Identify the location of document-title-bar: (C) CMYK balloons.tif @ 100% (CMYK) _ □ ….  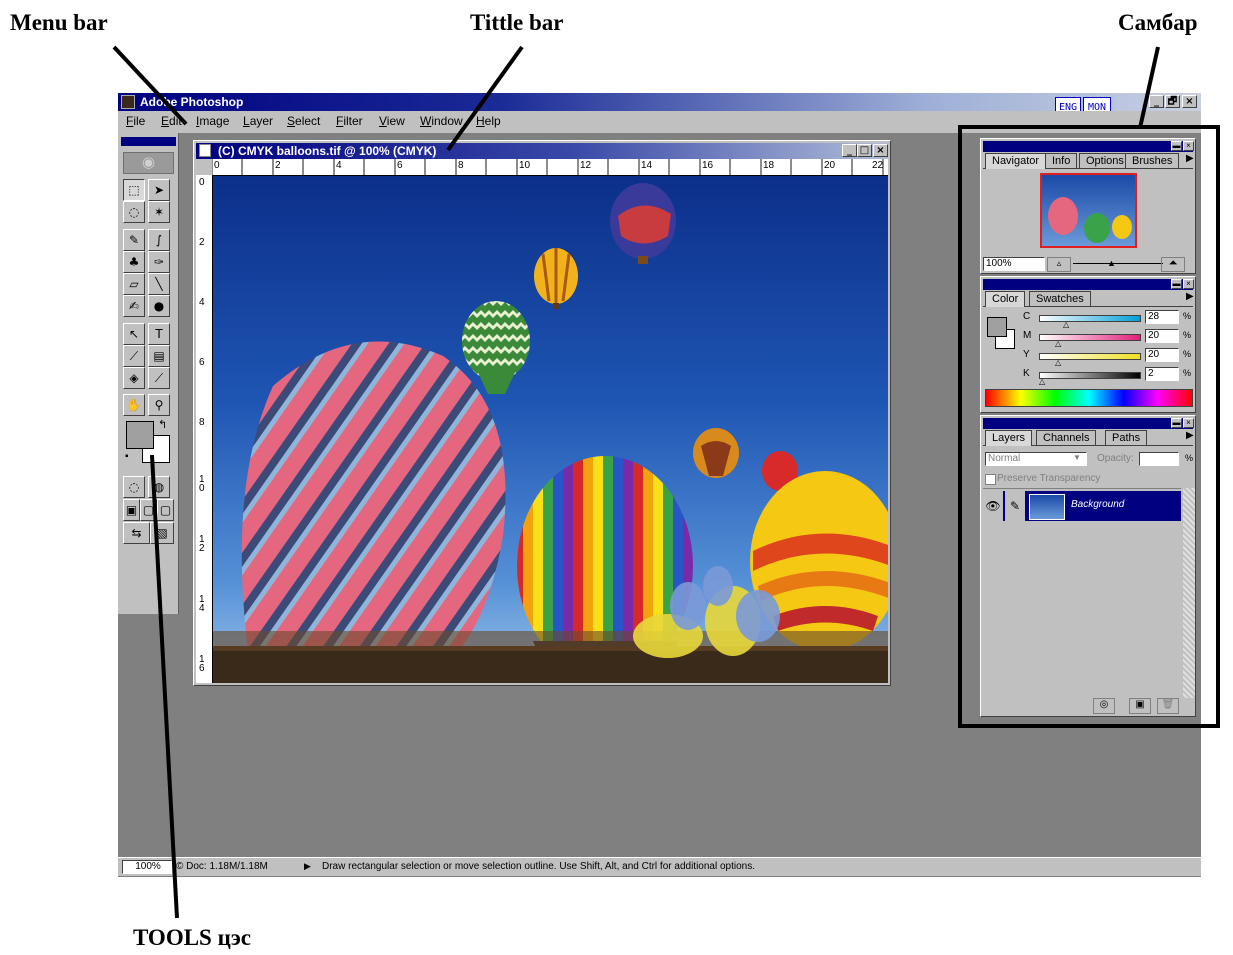
(542, 151).